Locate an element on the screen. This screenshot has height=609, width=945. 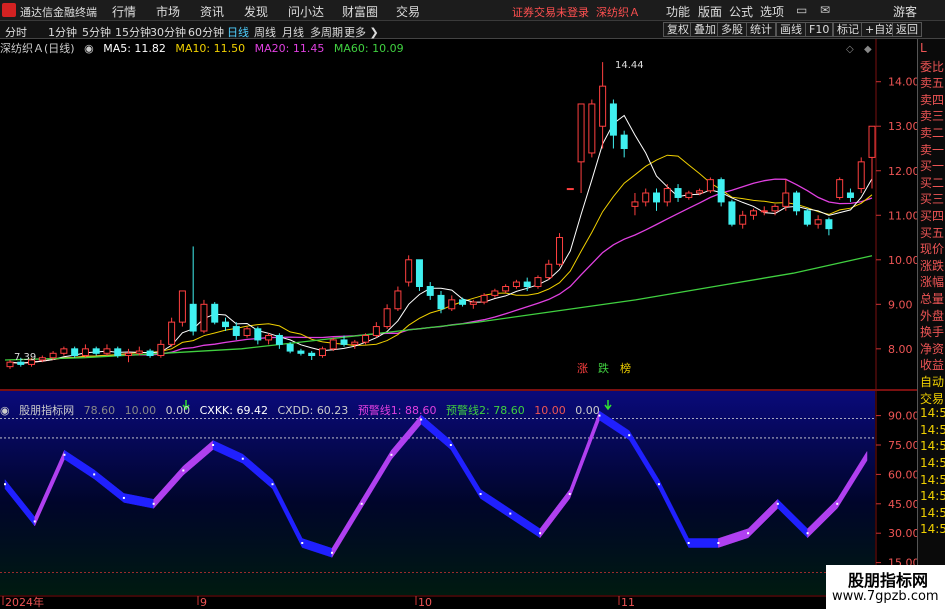
side-item-28: 14:56 is located at coordinates (932, 513).